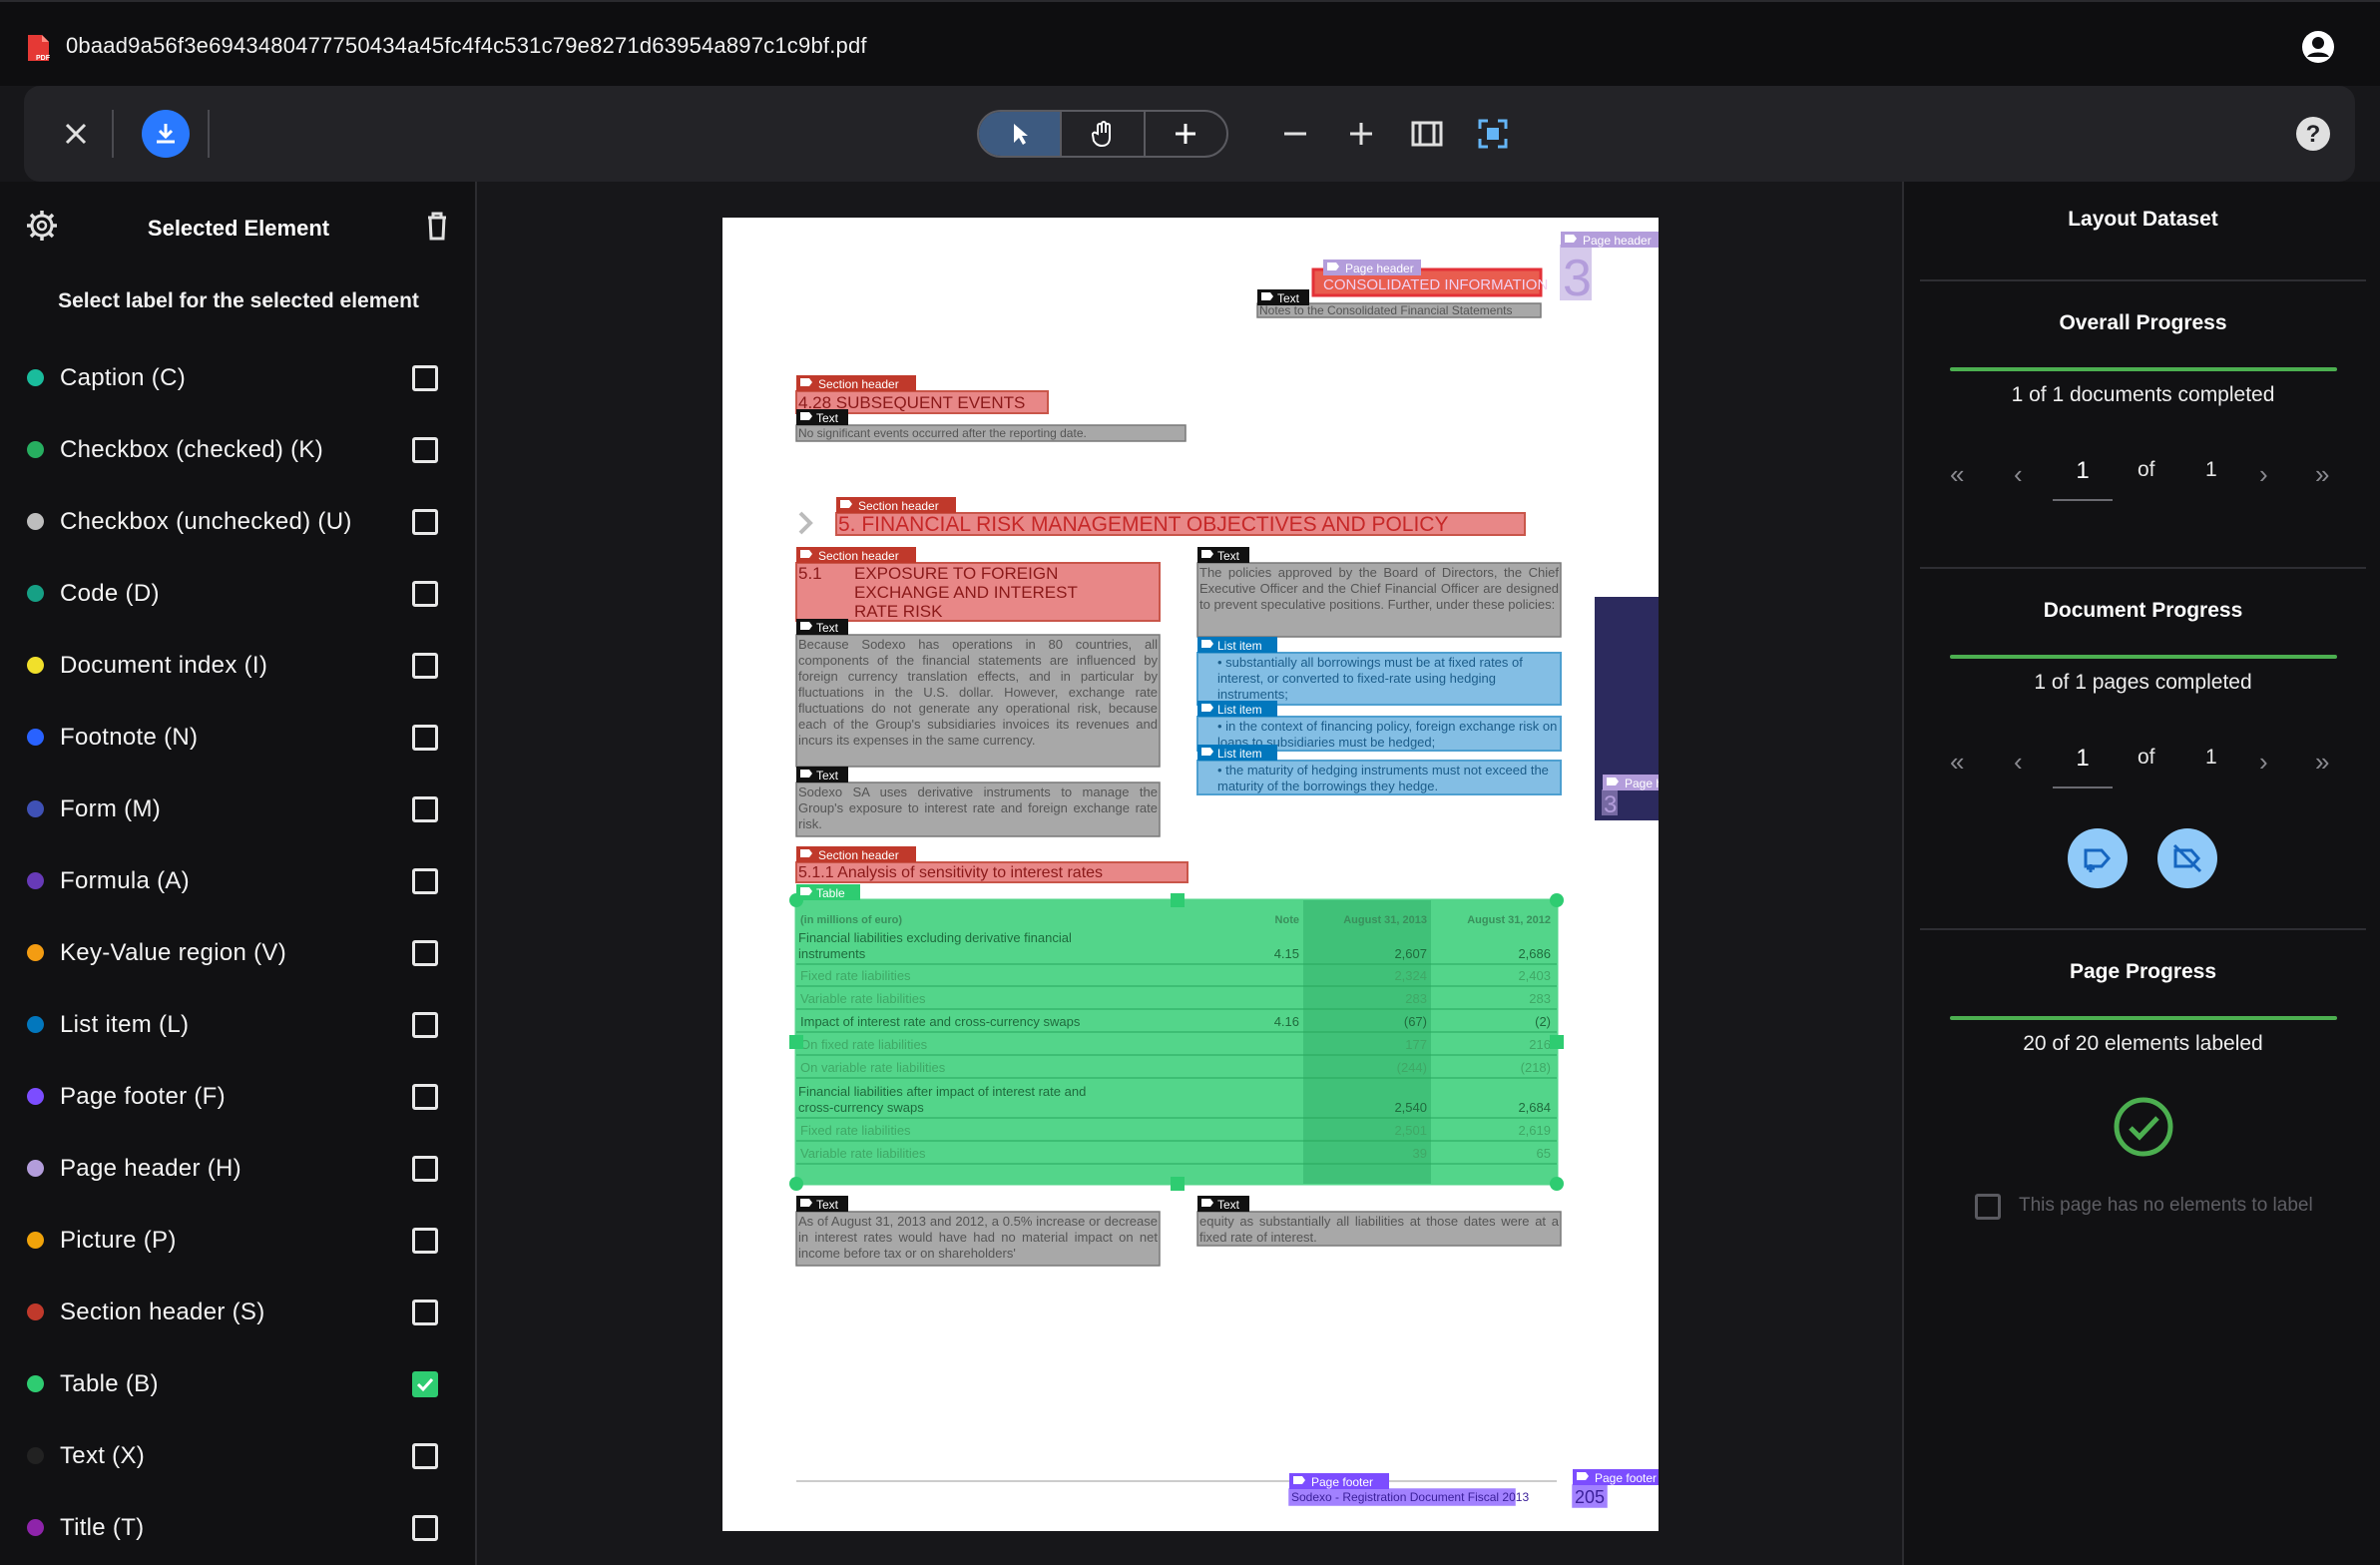 The width and height of the screenshot is (2380, 1565). Describe the element at coordinates (238, 952) in the screenshot. I see `label-option: Key-Value region (V)` at that location.